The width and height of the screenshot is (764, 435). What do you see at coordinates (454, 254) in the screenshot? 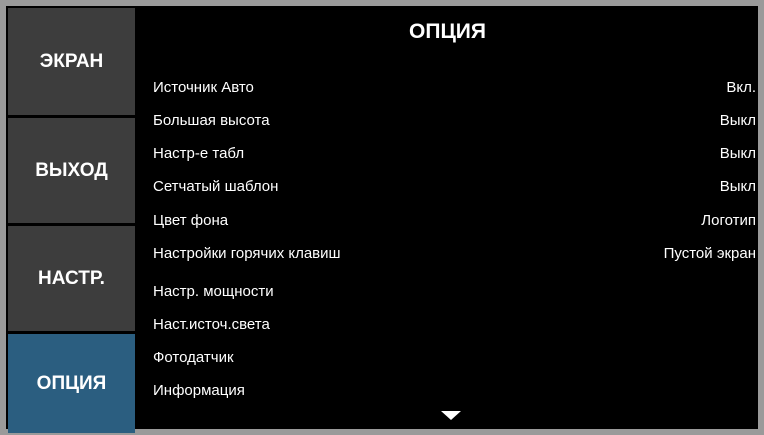
I see `menu-item-hotkey-settings: Настройки горячих клавиш Пустой экран` at bounding box center [454, 254].